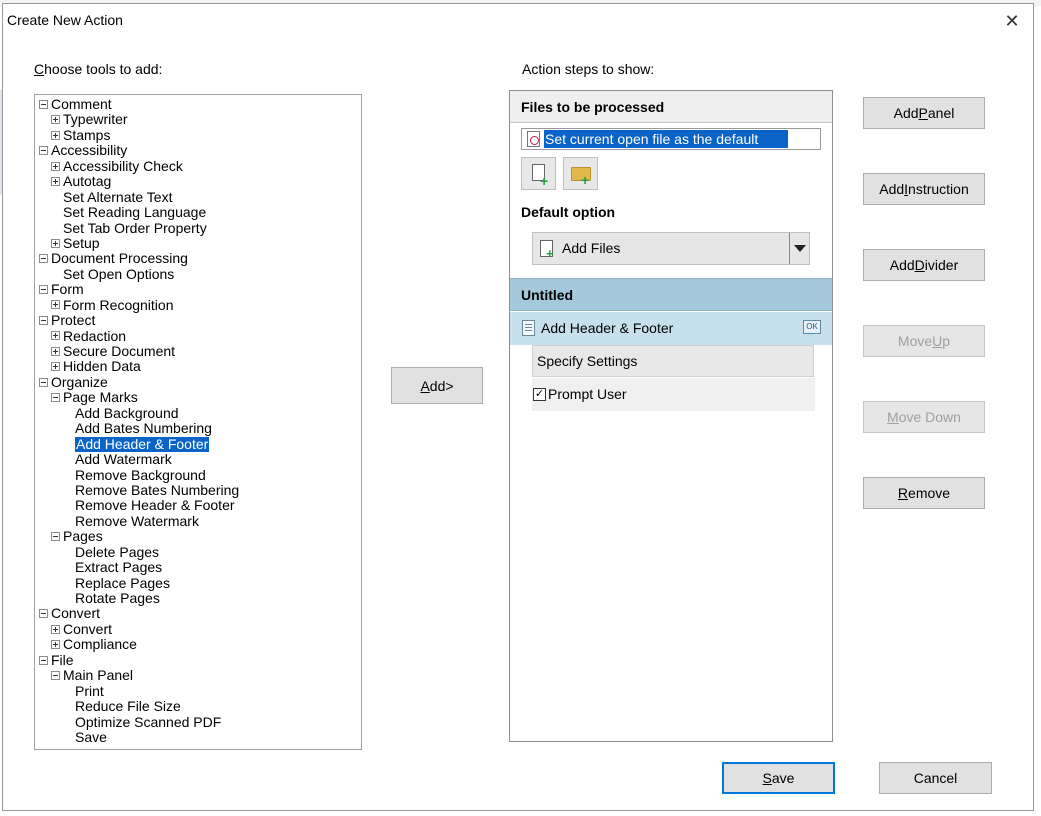 The width and height of the screenshot is (1041, 816). Describe the element at coordinates (198, 459) in the screenshot. I see `tree-item: Add Watermark` at that location.